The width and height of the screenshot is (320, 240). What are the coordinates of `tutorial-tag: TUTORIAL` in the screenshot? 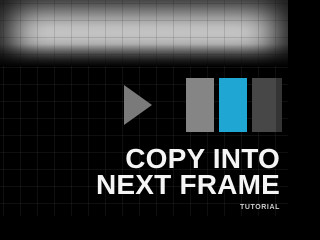 It's located at (259, 207).